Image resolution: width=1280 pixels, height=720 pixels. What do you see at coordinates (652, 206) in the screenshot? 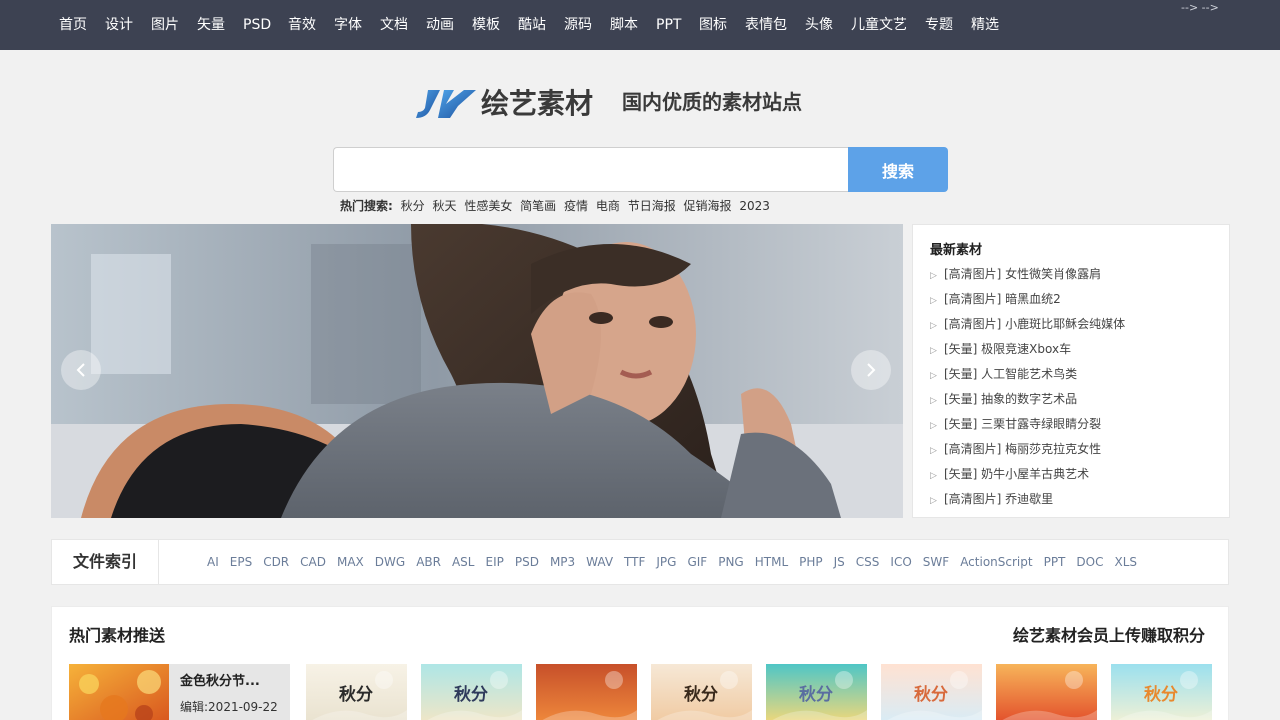
I see `hot-search-link: 节日海报` at bounding box center [652, 206].